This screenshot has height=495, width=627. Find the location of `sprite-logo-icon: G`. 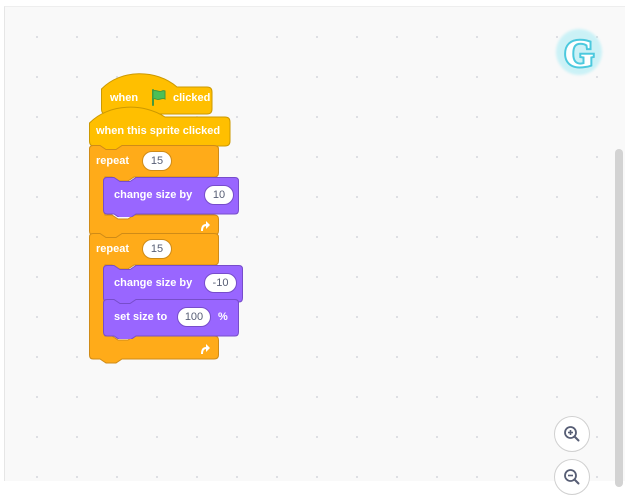

sprite-logo-icon: G is located at coordinates (579, 53).